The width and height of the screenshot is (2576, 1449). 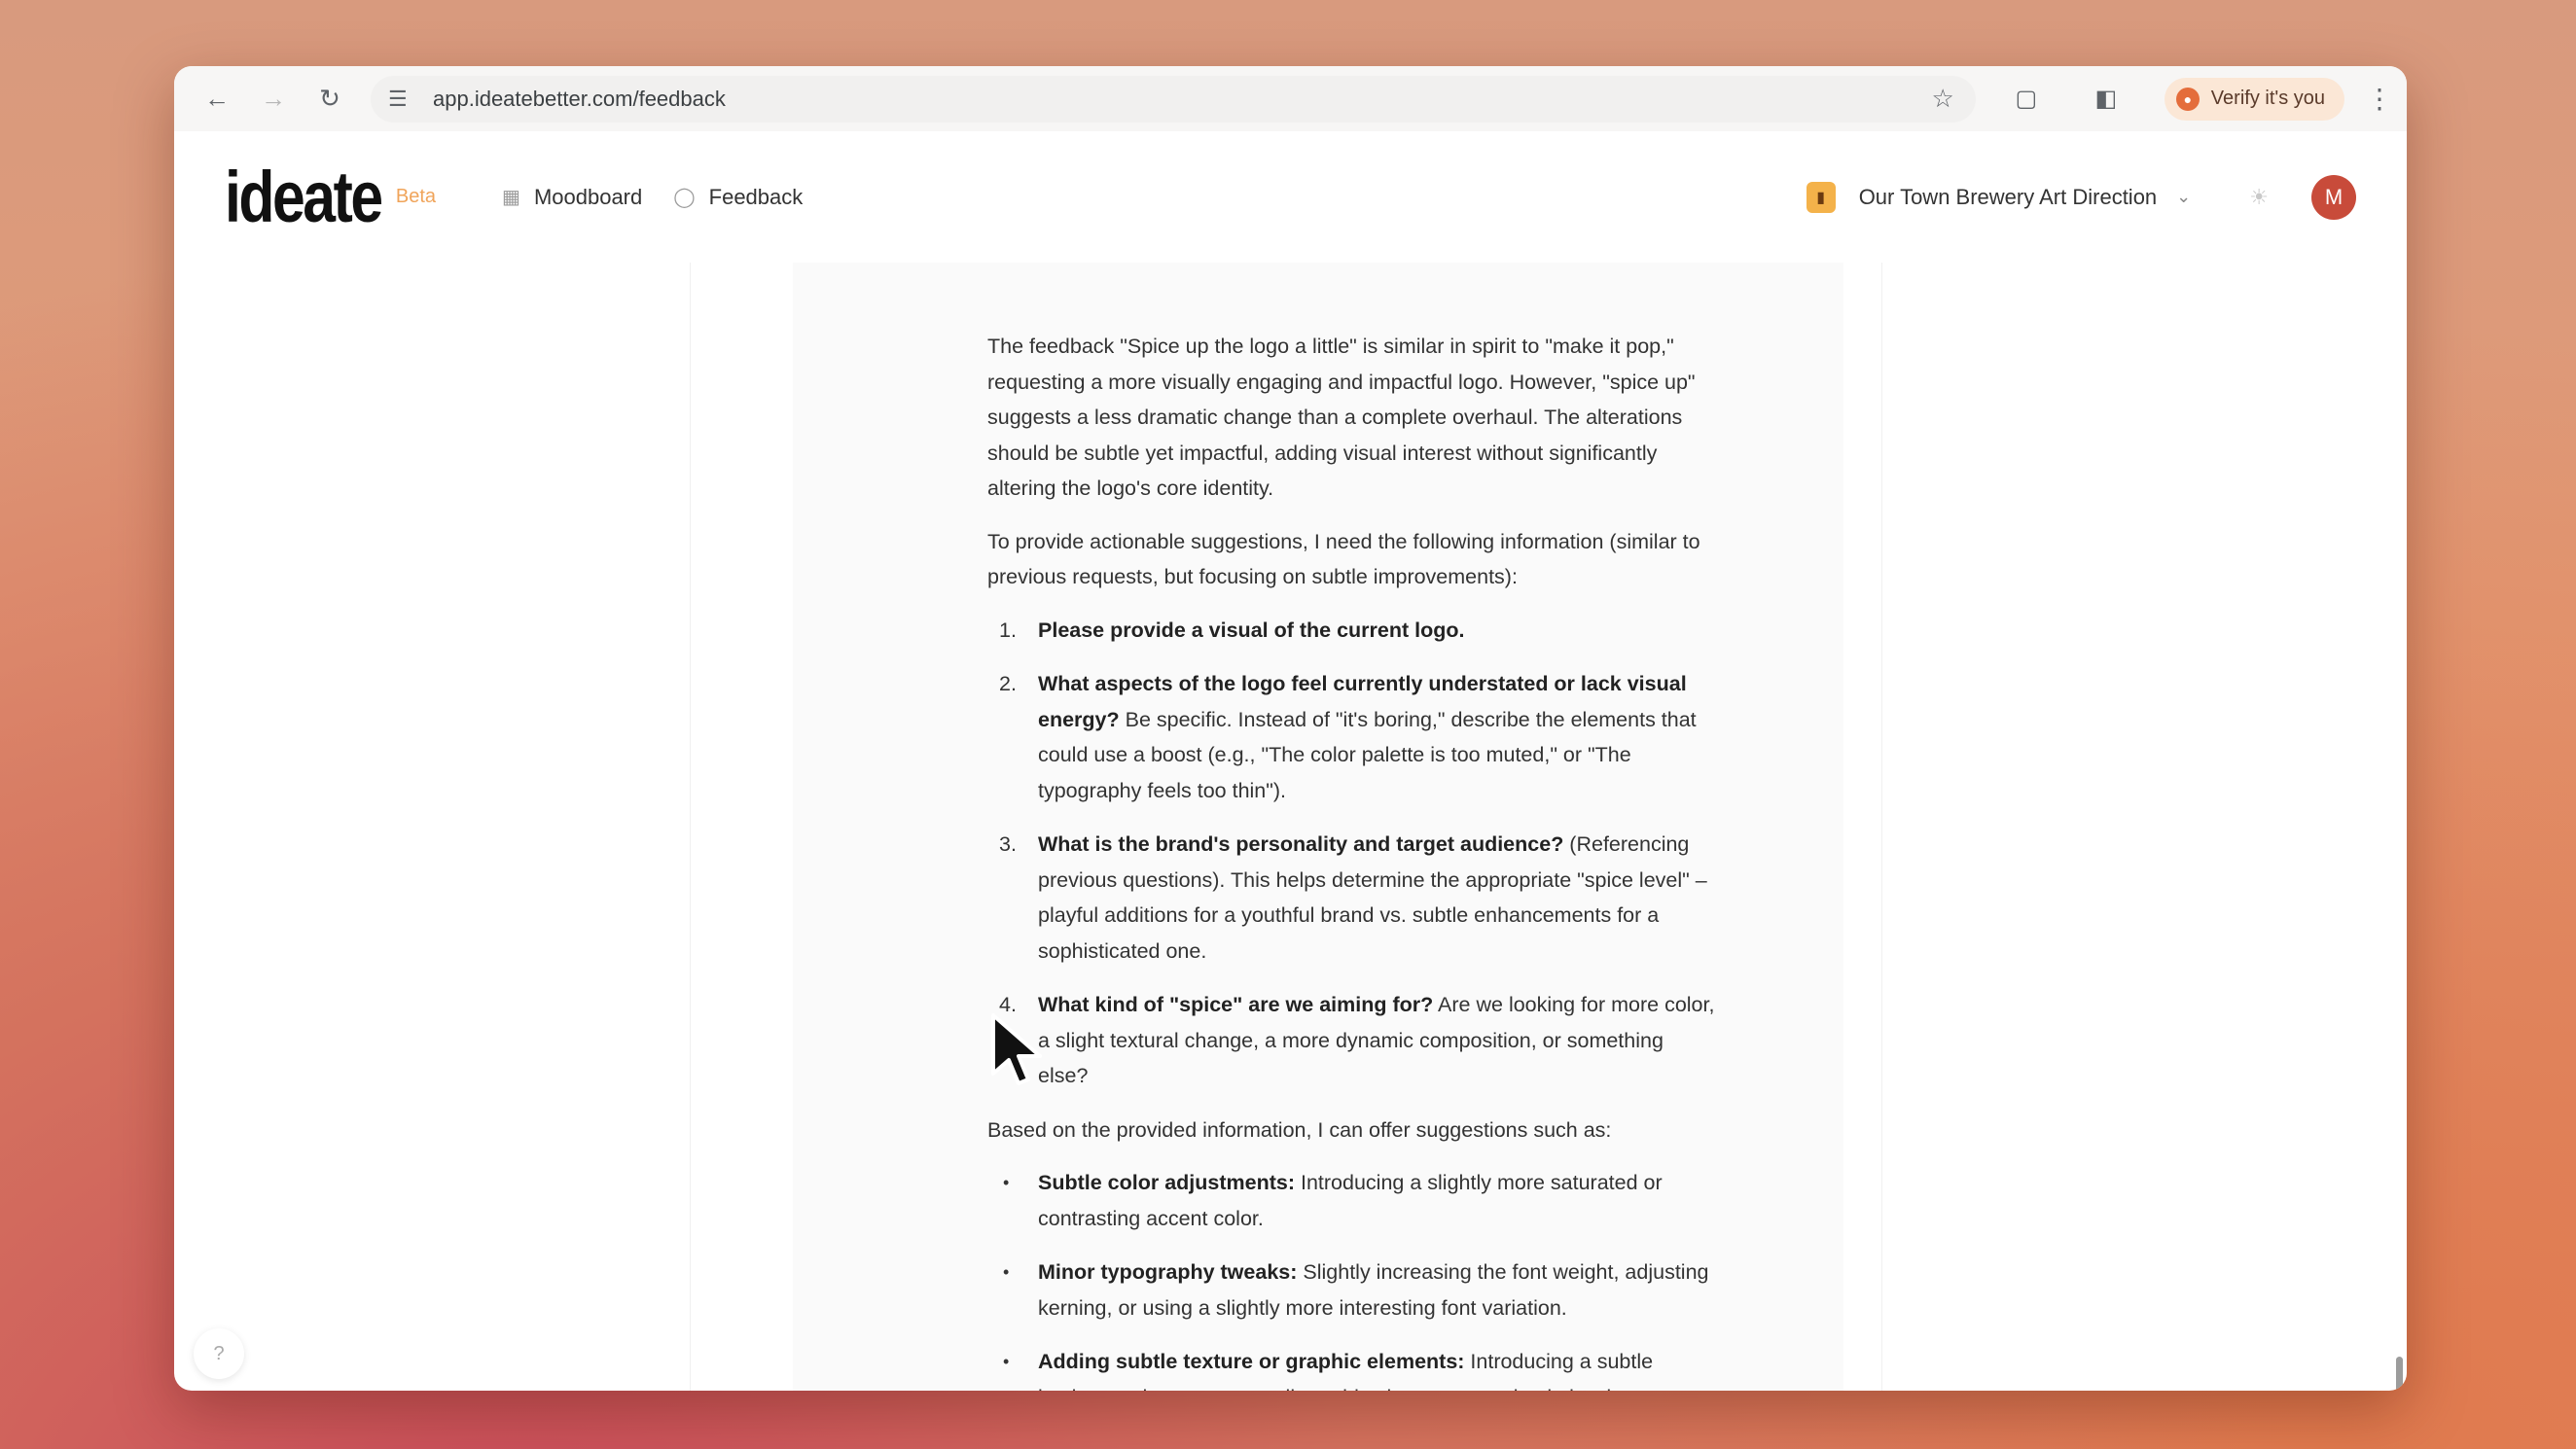 What do you see at coordinates (2008, 196) in the screenshot?
I see `project-name: Our Town Brewery Art Direction` at bounding box center [2008, 196].